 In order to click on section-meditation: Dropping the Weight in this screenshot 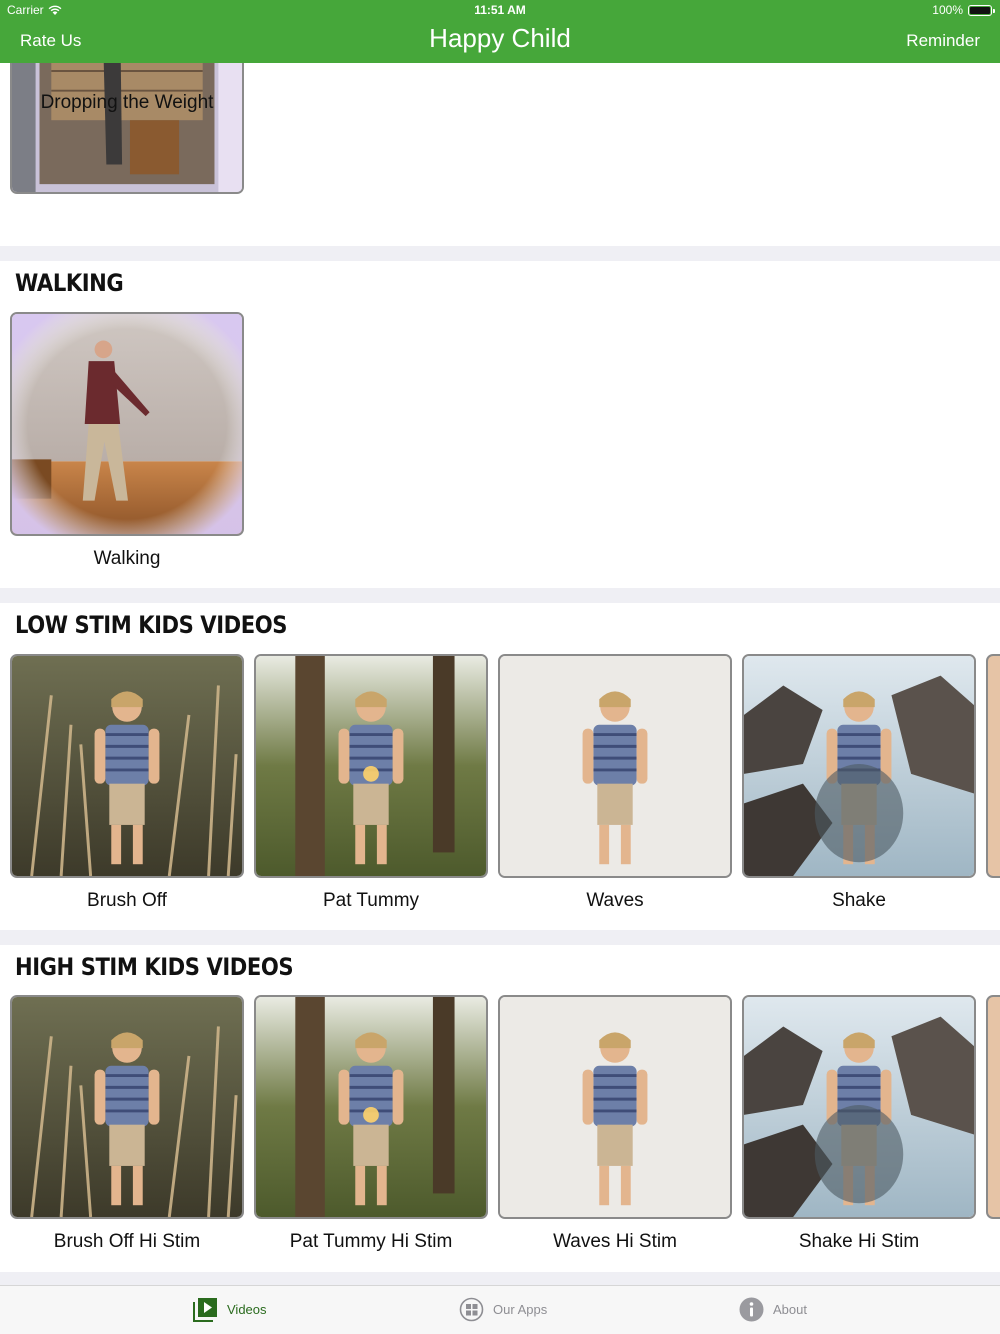, I will do `click(500, 154)`.